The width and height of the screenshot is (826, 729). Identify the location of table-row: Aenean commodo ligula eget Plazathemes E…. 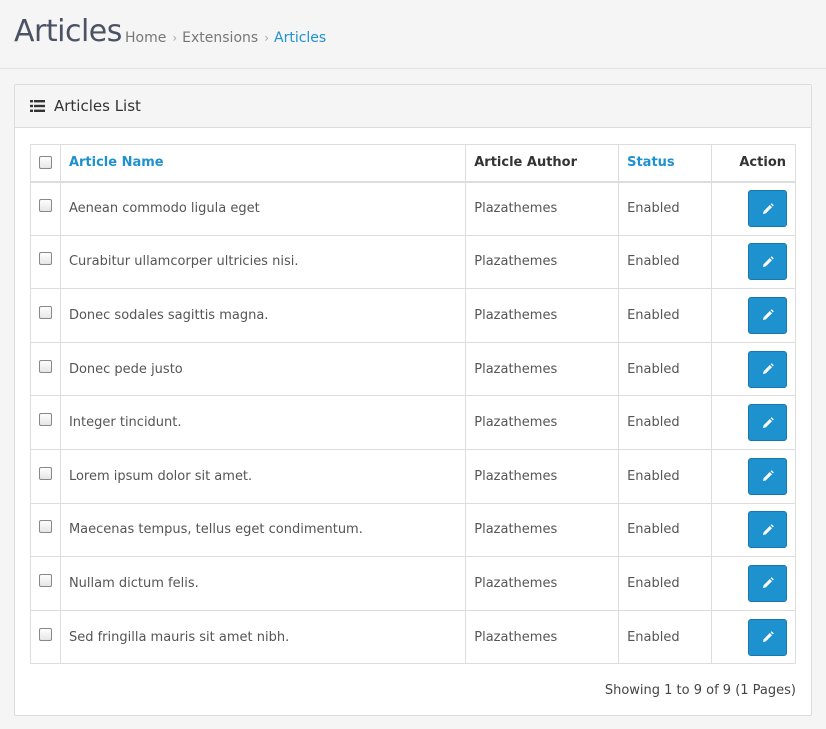
(413, 208).